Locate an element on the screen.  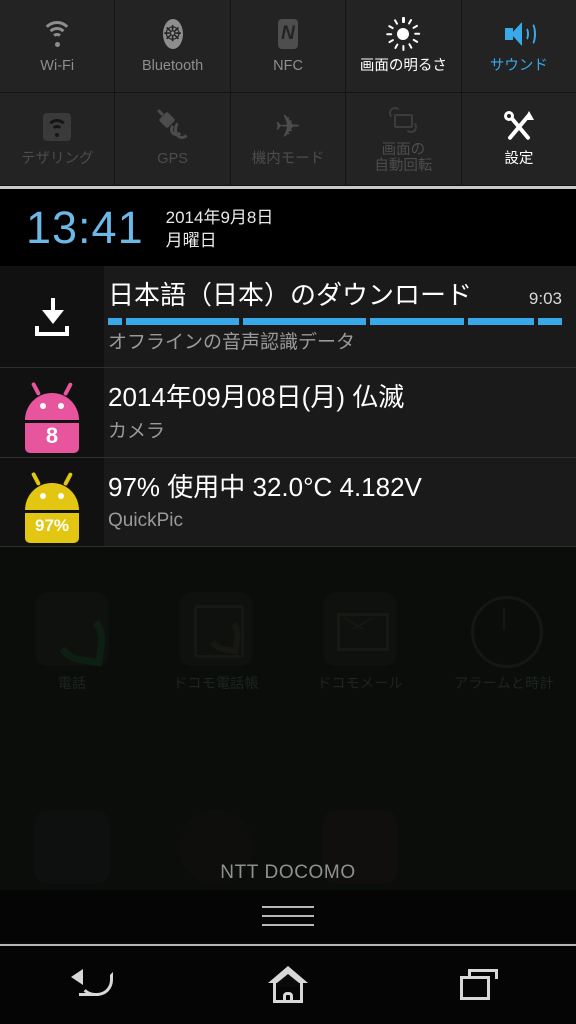
home-button is located at coordinates (288, 985).